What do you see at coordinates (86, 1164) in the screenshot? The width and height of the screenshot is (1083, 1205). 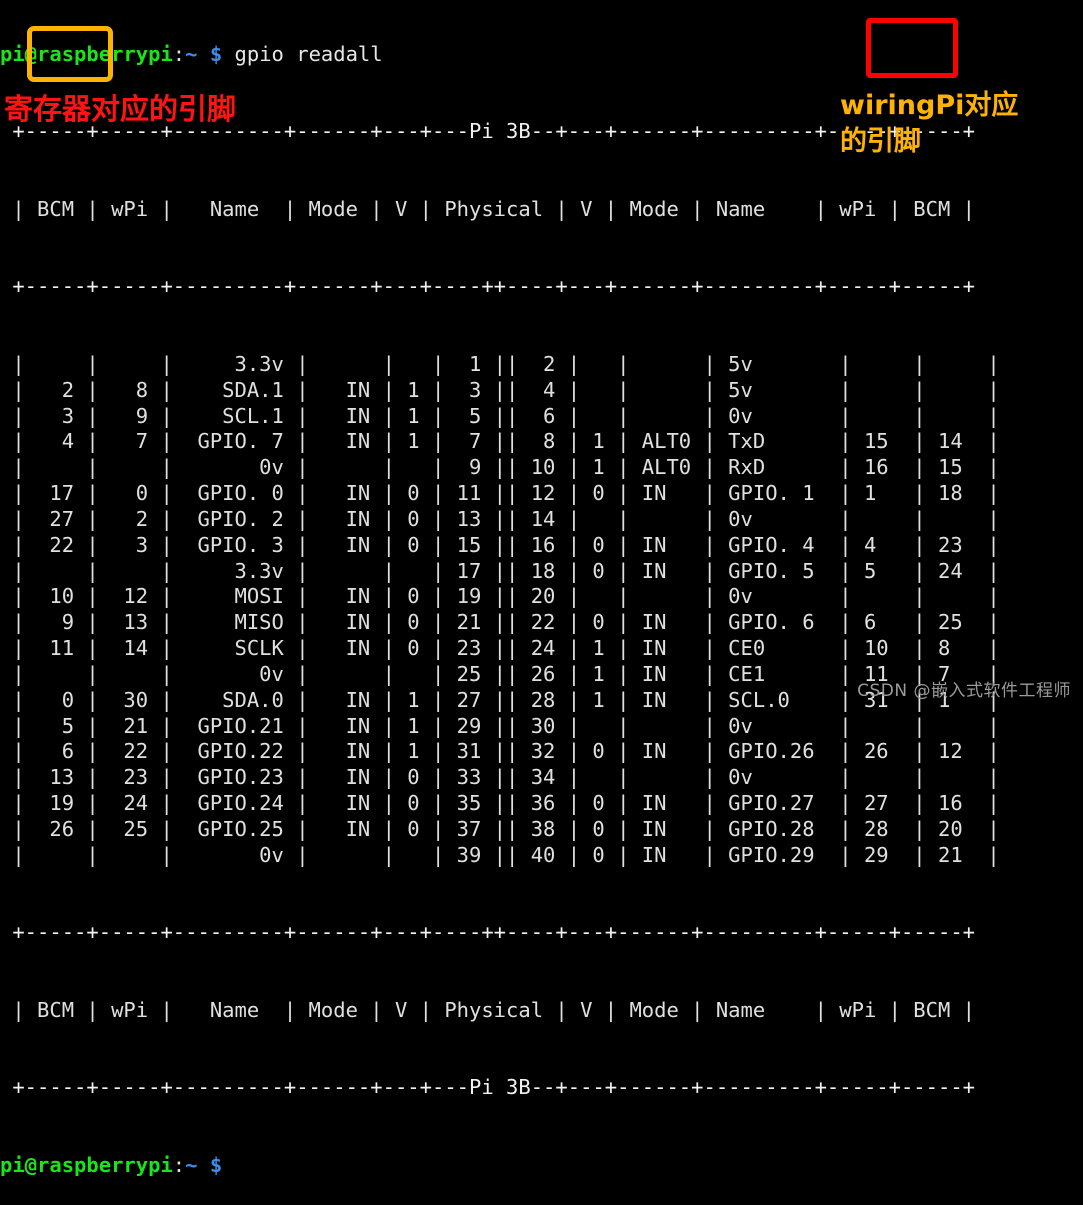 I see `final-prompt-user-host: pi@raspberrypi` at bounding box center [86, 1164].